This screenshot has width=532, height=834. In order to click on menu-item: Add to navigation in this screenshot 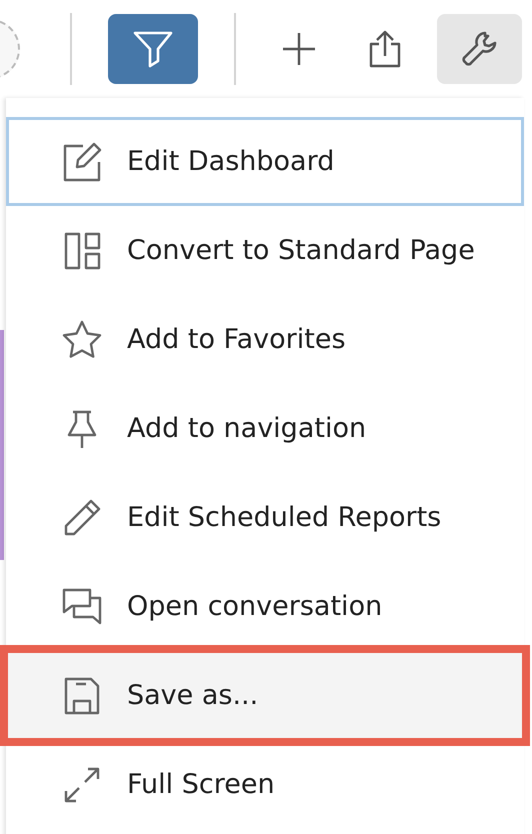, I will do `click(265, 428)`.